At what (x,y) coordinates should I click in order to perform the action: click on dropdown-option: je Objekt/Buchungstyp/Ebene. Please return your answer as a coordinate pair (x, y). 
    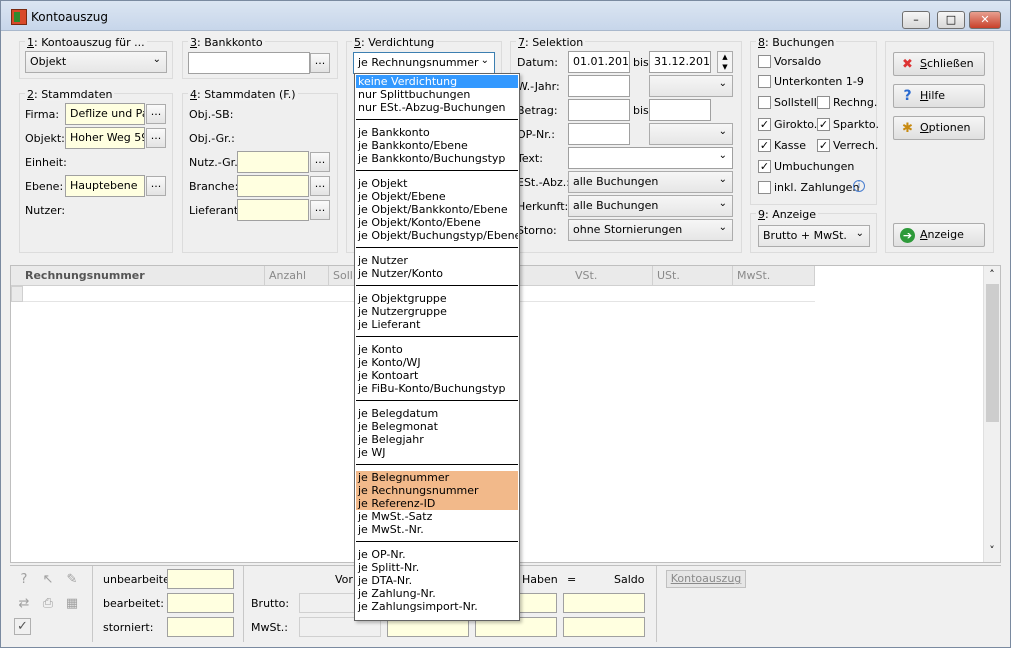
    Looking at the image, I should click on (437, 235).